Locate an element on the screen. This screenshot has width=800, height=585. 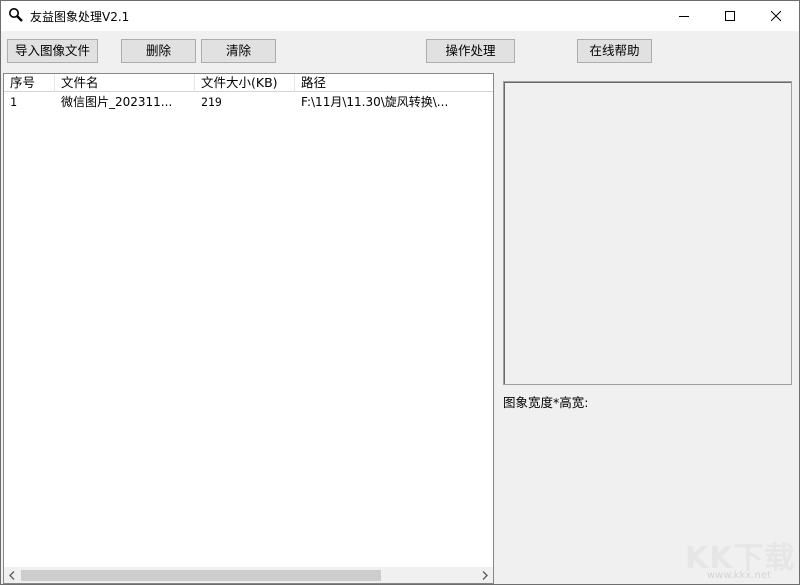
title-bar: 友益图象处理V2.1 is located at coordinates (400, 16).